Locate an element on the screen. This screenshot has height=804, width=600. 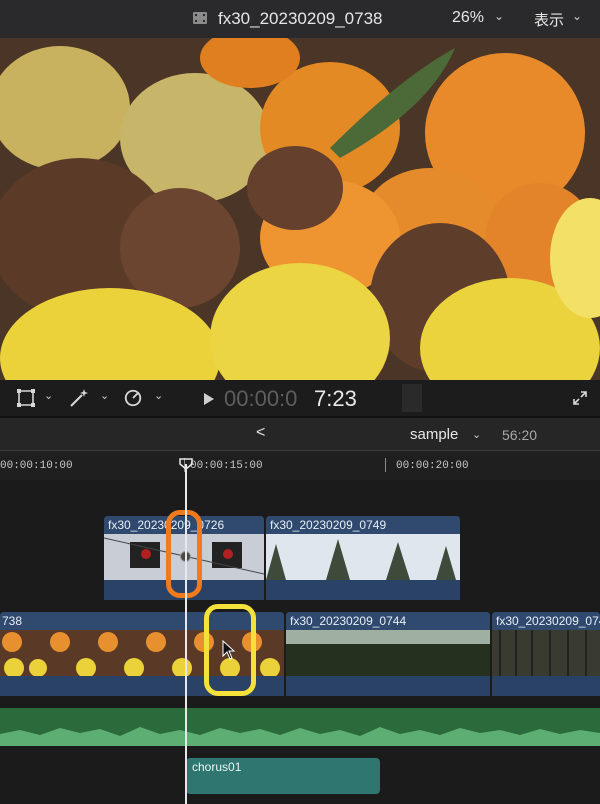
pointer-icon is located at coordinates (229, 650).